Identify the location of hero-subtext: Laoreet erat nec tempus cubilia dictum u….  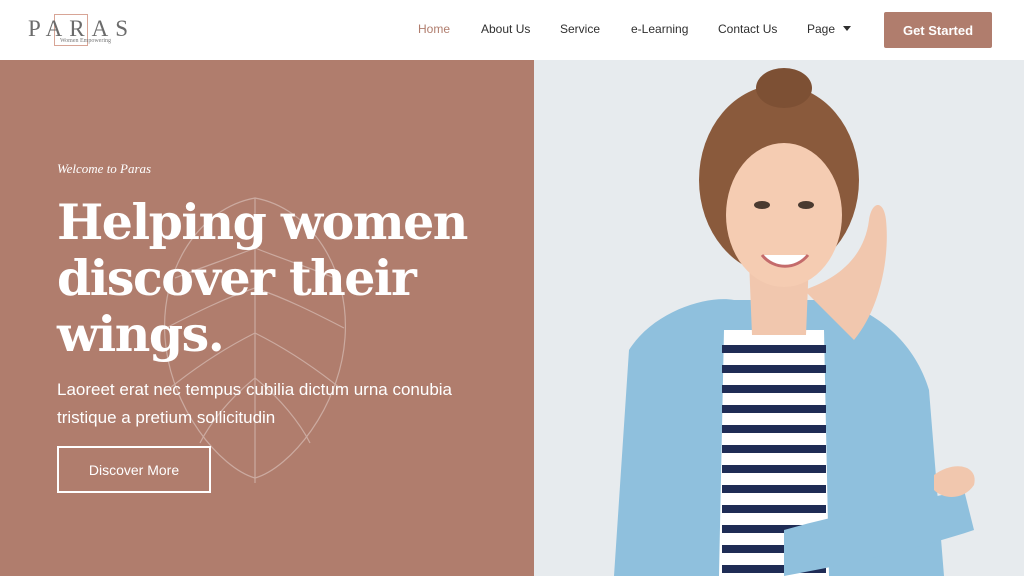
(255, 403).